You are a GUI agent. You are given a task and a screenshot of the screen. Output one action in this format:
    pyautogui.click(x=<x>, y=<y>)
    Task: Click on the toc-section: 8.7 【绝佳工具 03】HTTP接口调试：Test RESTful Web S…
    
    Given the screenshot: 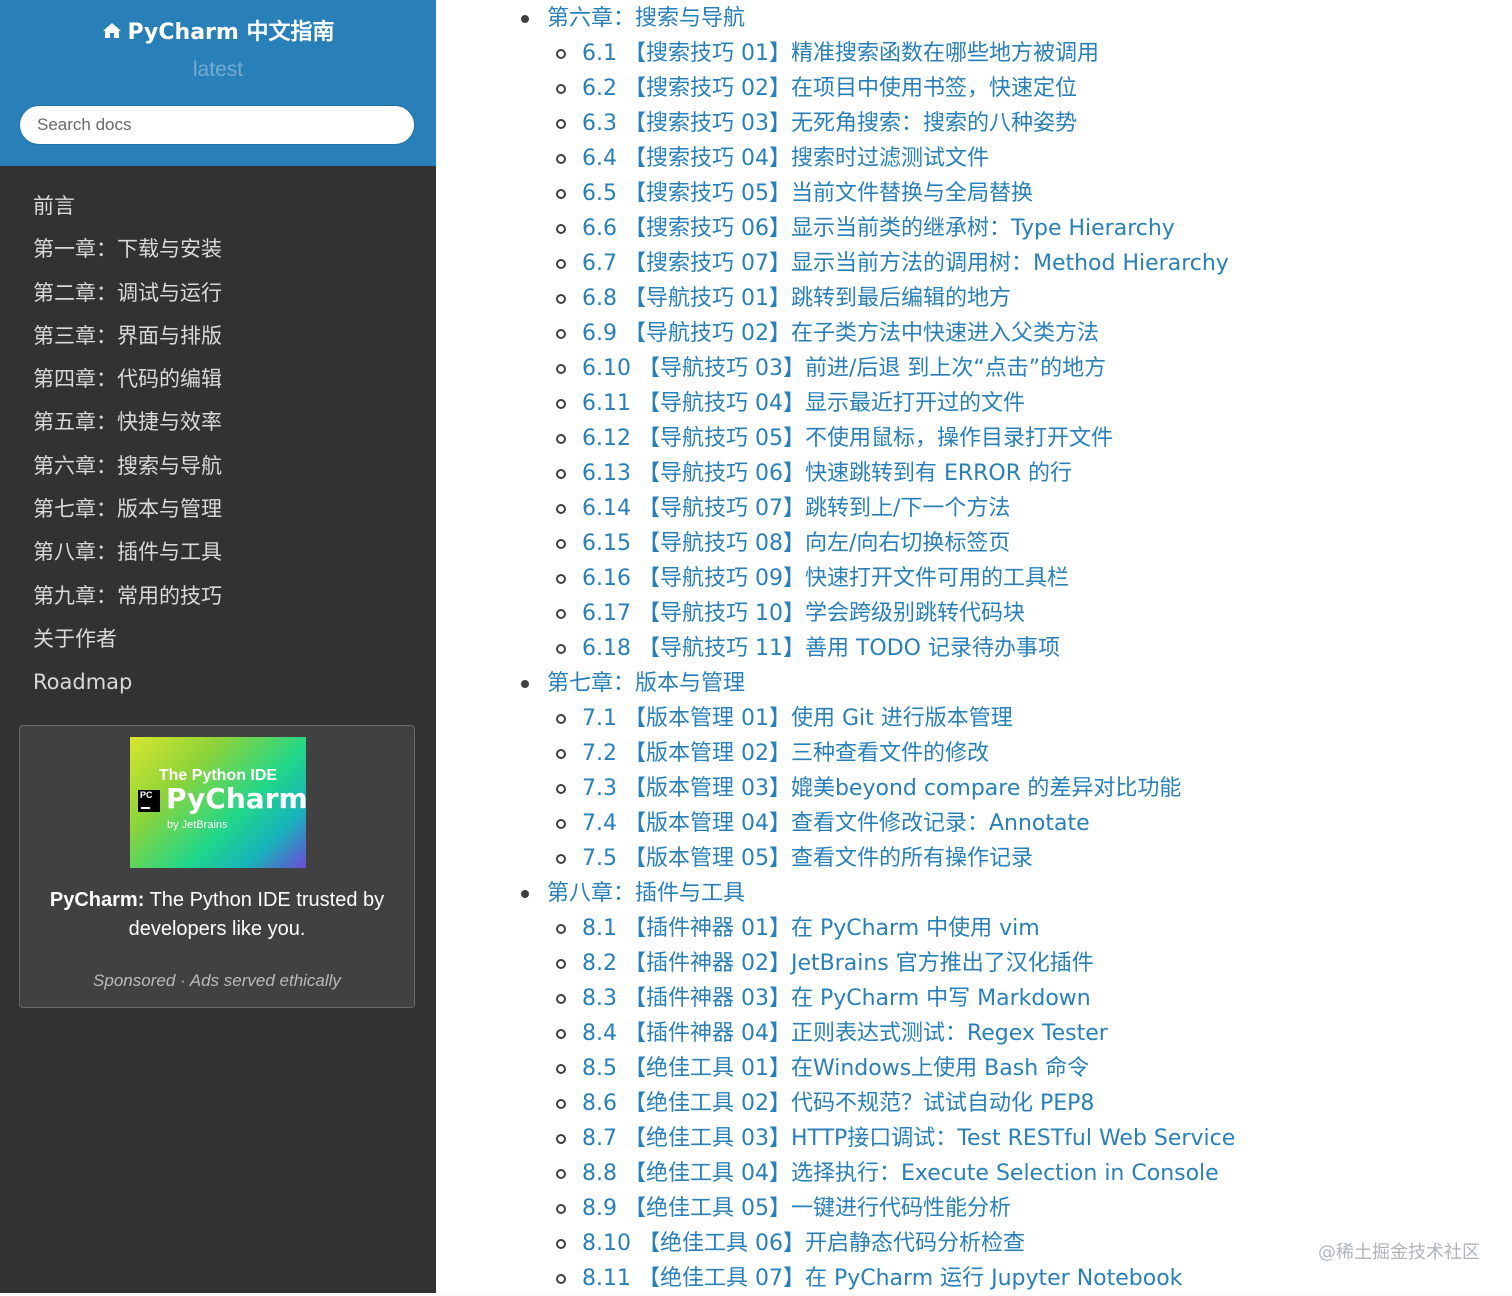 What is the action you would take?
    pyautogui.click(x=895, y=1138)
    